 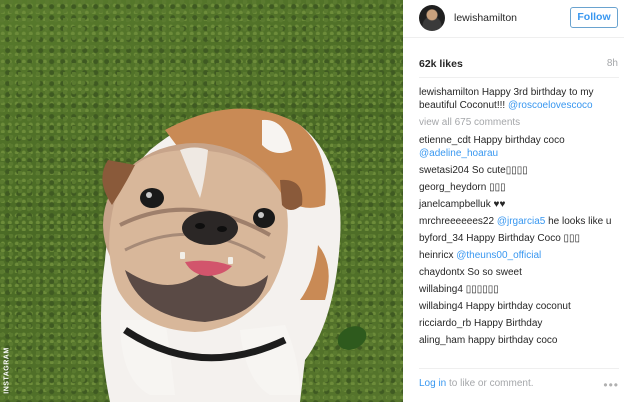 What do you see at coordinates (550, 105) in the screenshot?
I see `caption-mention: @roscoelovescoco` at bounding box center [550, 105].